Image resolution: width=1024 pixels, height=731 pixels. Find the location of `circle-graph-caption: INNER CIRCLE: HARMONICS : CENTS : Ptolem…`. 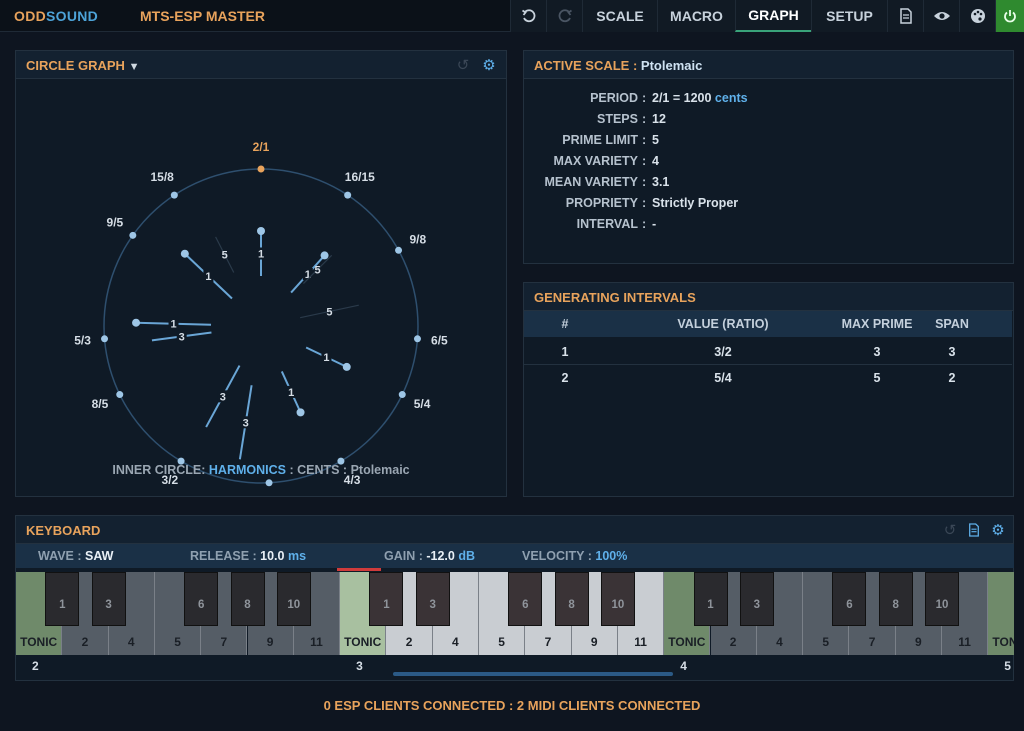

circle-graph-caption: INNER CIRCLE: HARMONICS : CENTS : Ptolem… is located at coordinates (261, 470).